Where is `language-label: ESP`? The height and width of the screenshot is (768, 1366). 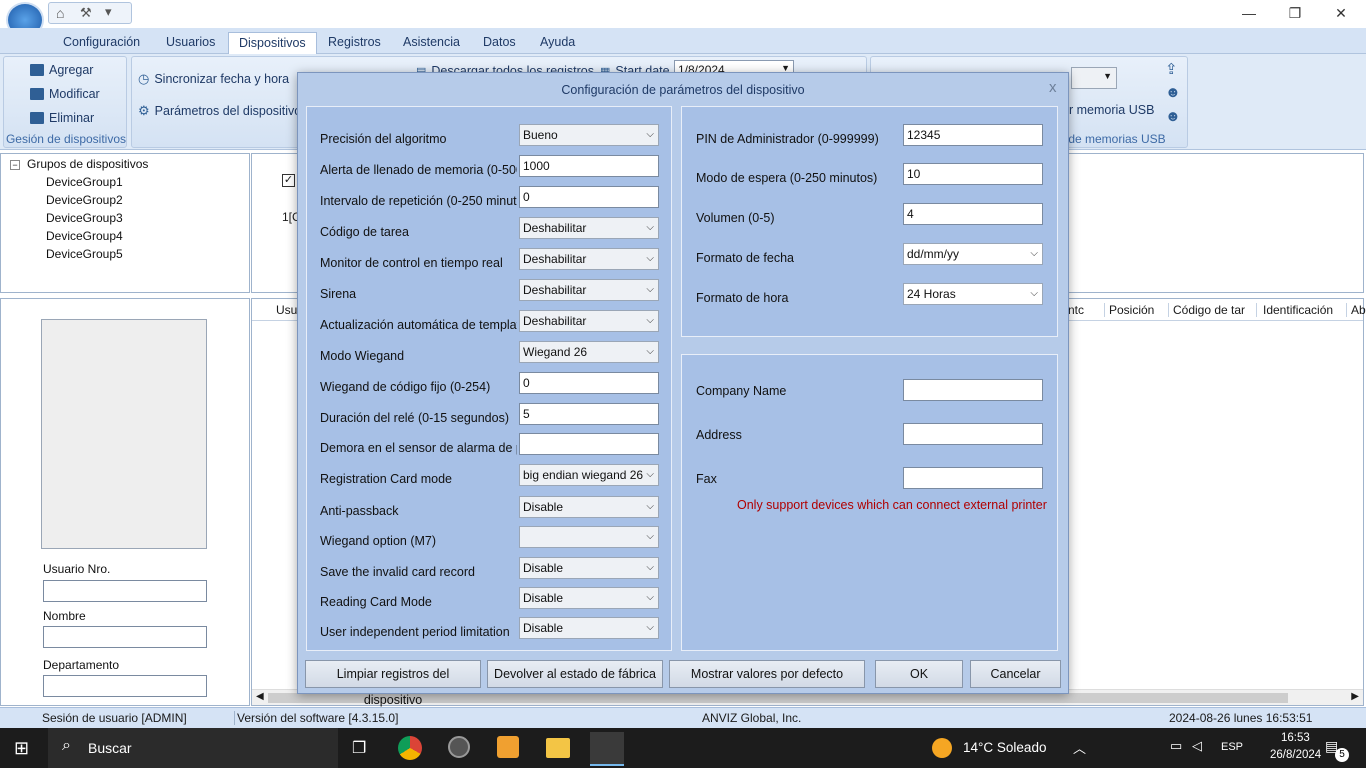 language-label: ESP is located at coordinates (1232, 747).